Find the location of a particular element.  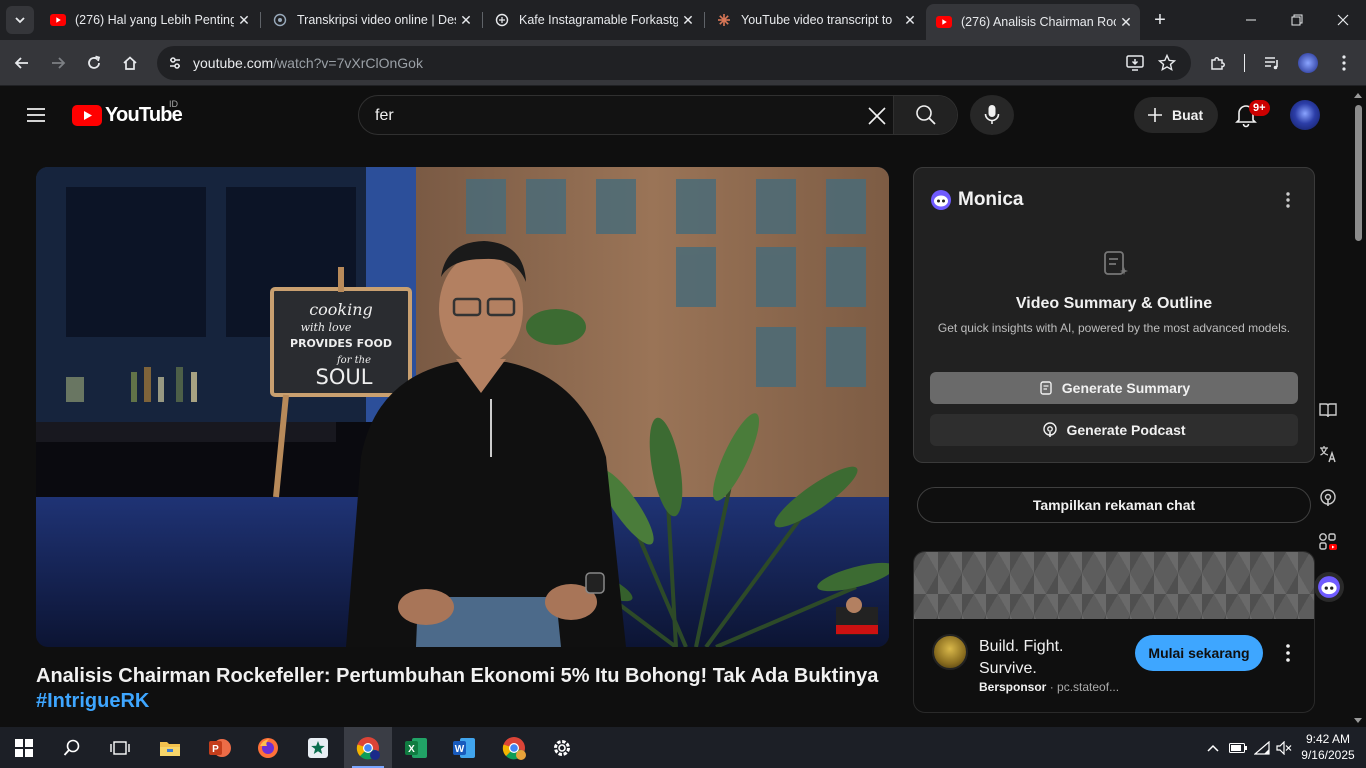

browser-tab: Kafe Instagramable Forkastg ✕ is located at coordinates (593, 20).